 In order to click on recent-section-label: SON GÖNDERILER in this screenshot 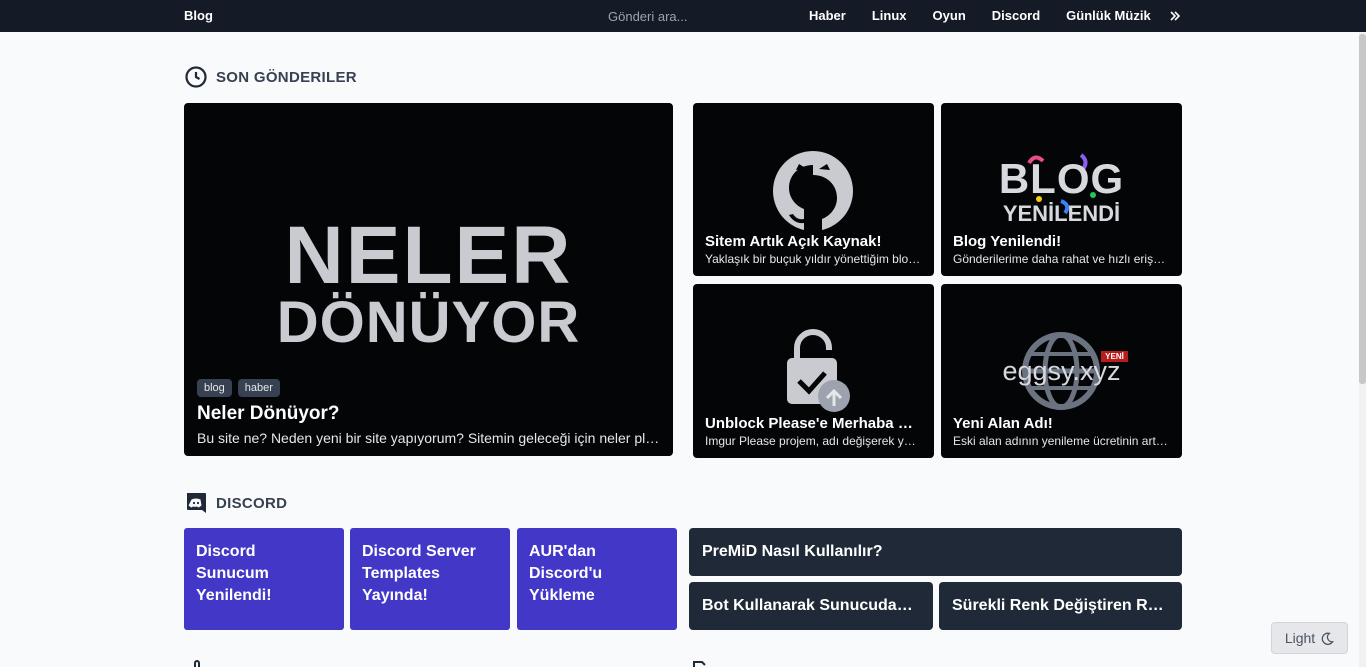, I will do `click(286, 77)`.